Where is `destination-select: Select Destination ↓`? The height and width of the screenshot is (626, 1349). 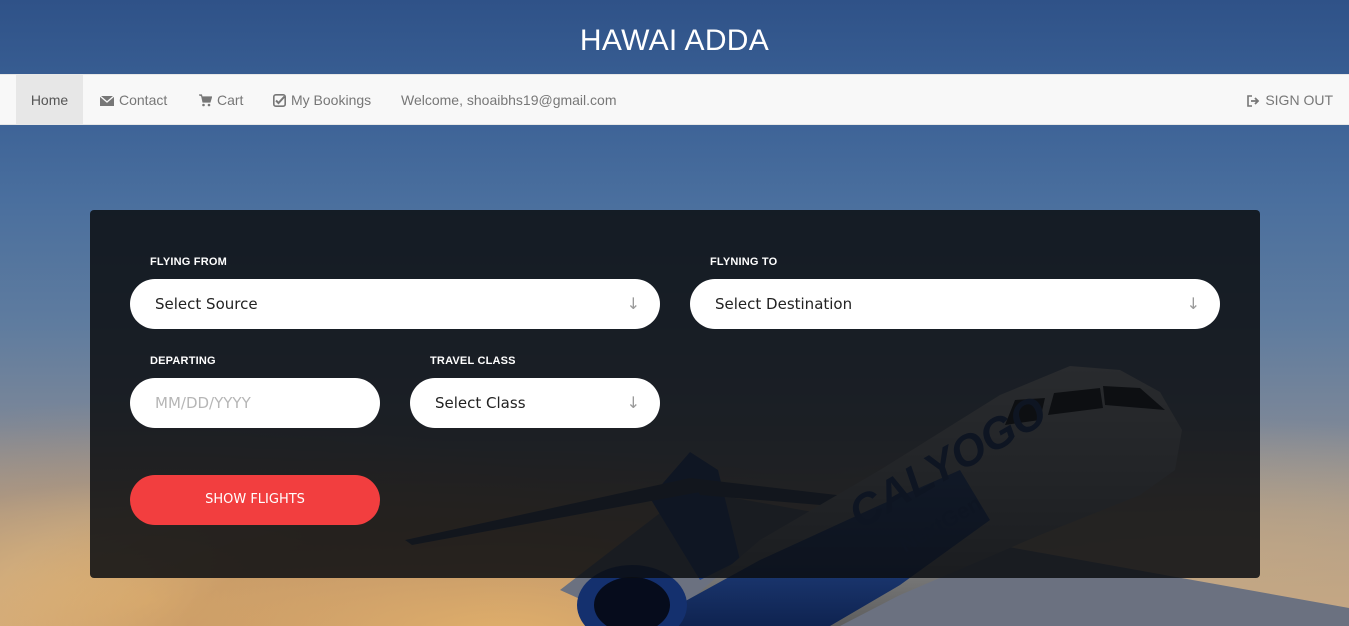 destination-select: Select Destination ↓ is located at coordinates (955, 304).